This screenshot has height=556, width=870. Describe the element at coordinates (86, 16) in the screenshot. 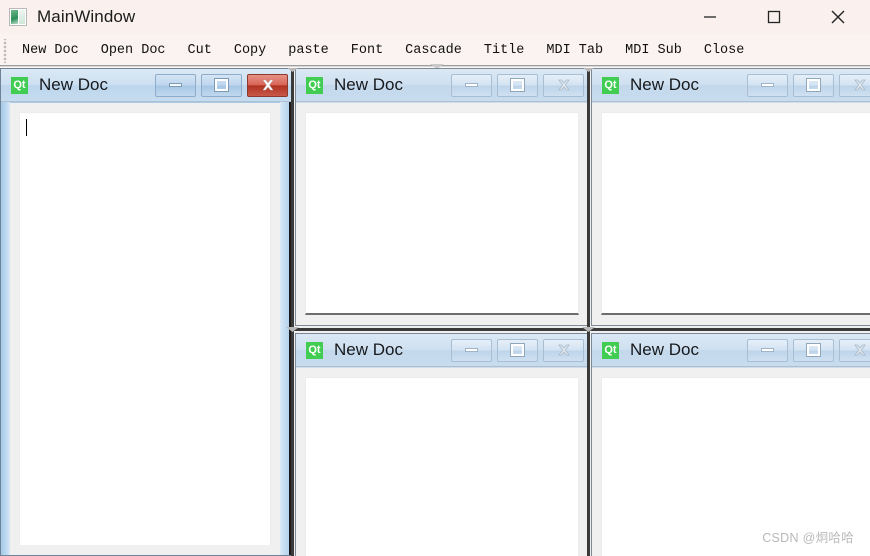

I see `window-title: MainWindow` at that location.